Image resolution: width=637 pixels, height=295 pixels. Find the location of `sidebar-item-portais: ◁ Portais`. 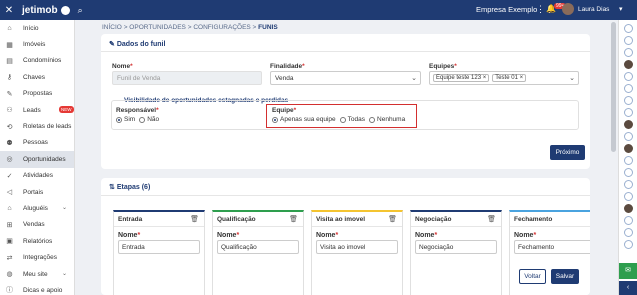

sidebar-item-portais: ◁ Portais is located at coordinates (37, 192).